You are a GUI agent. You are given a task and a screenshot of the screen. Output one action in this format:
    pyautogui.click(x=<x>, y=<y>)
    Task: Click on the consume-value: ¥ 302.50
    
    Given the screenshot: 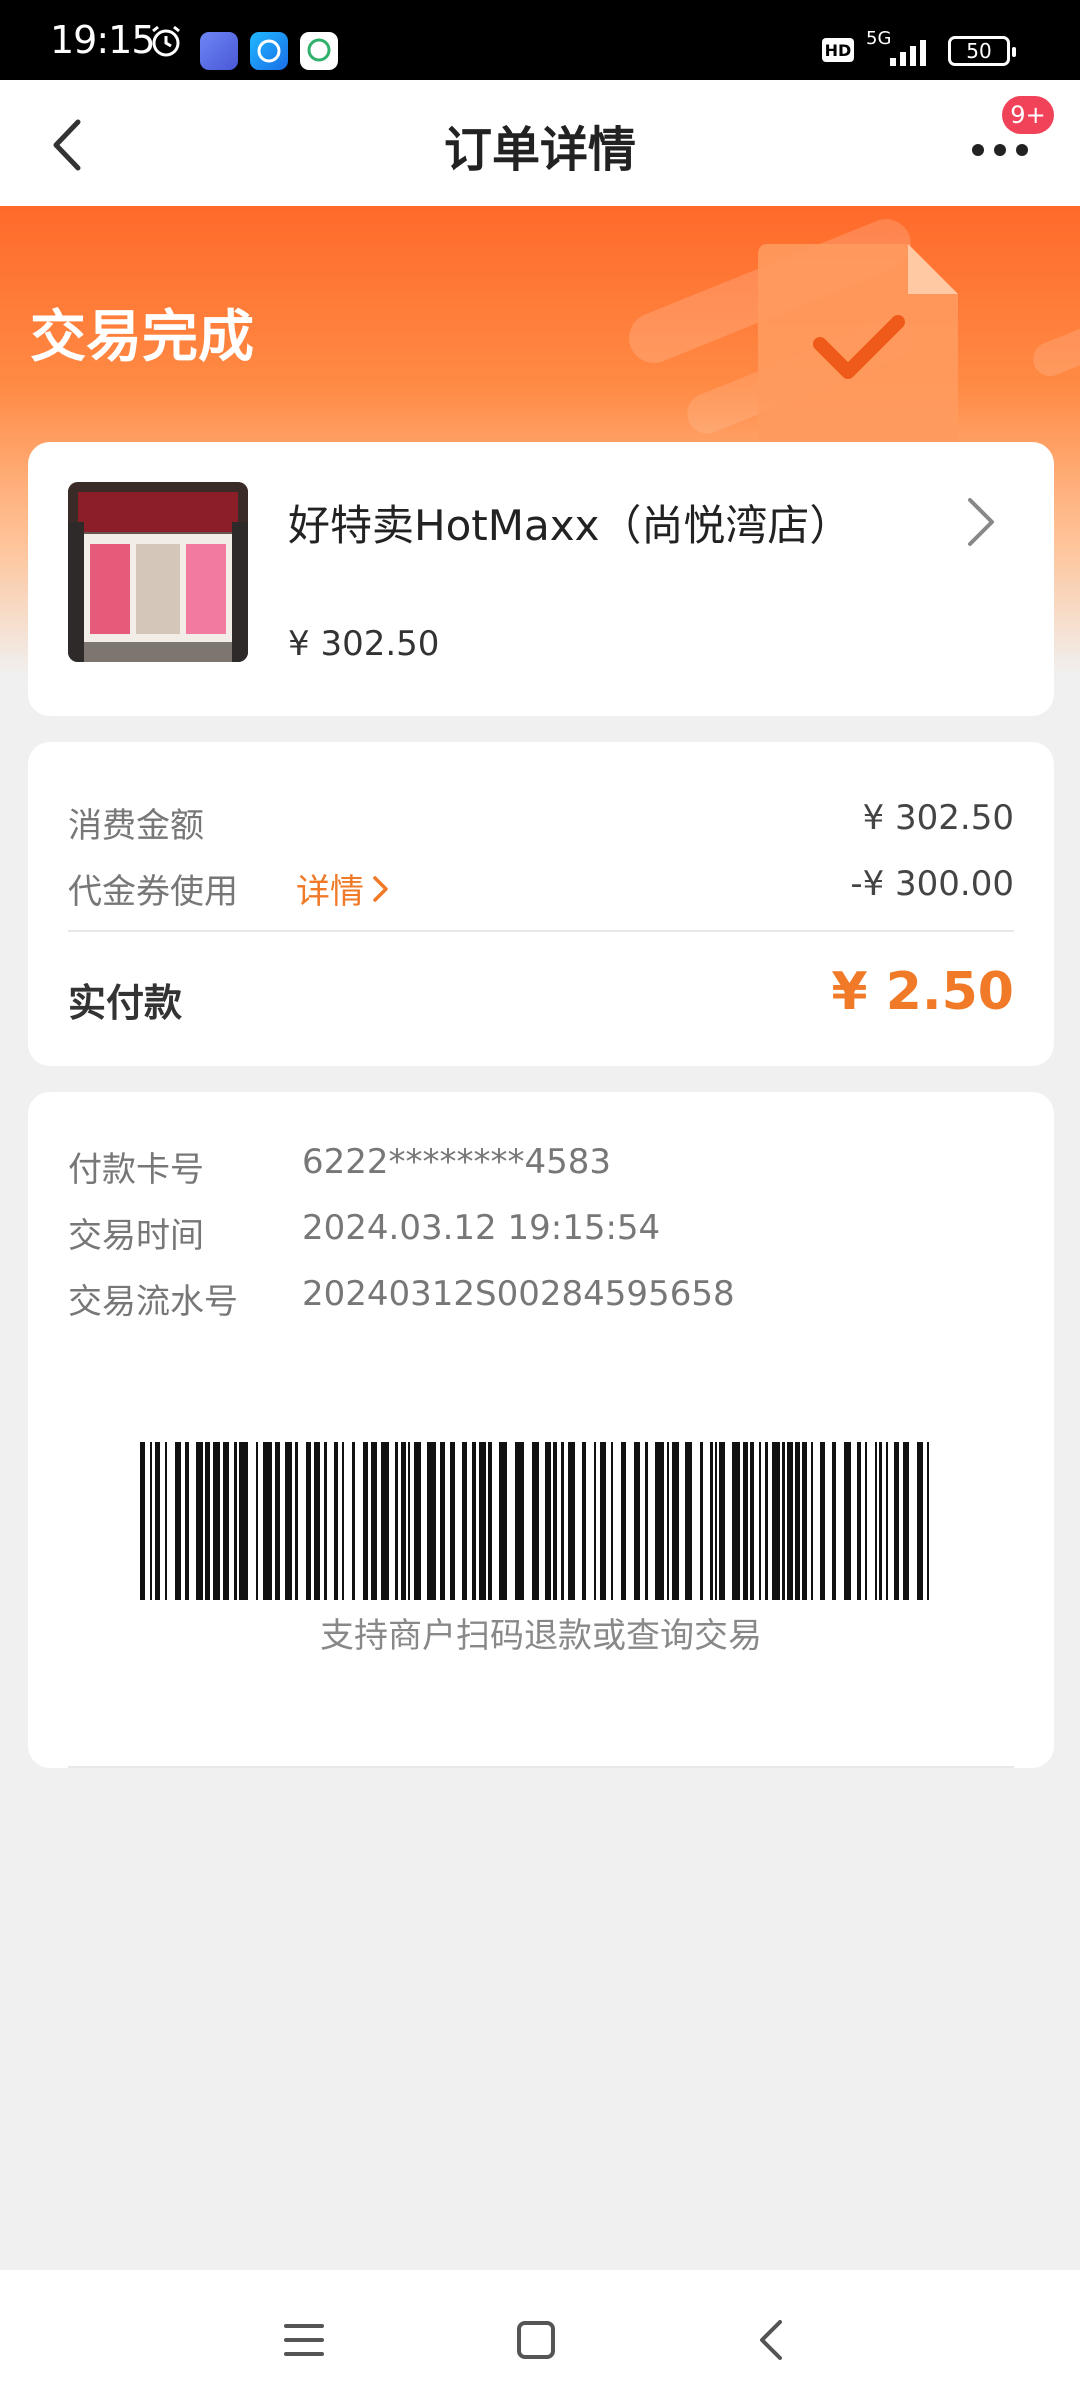 What is the action you would take?
    pyautogui.click(x=938, y=818)
    